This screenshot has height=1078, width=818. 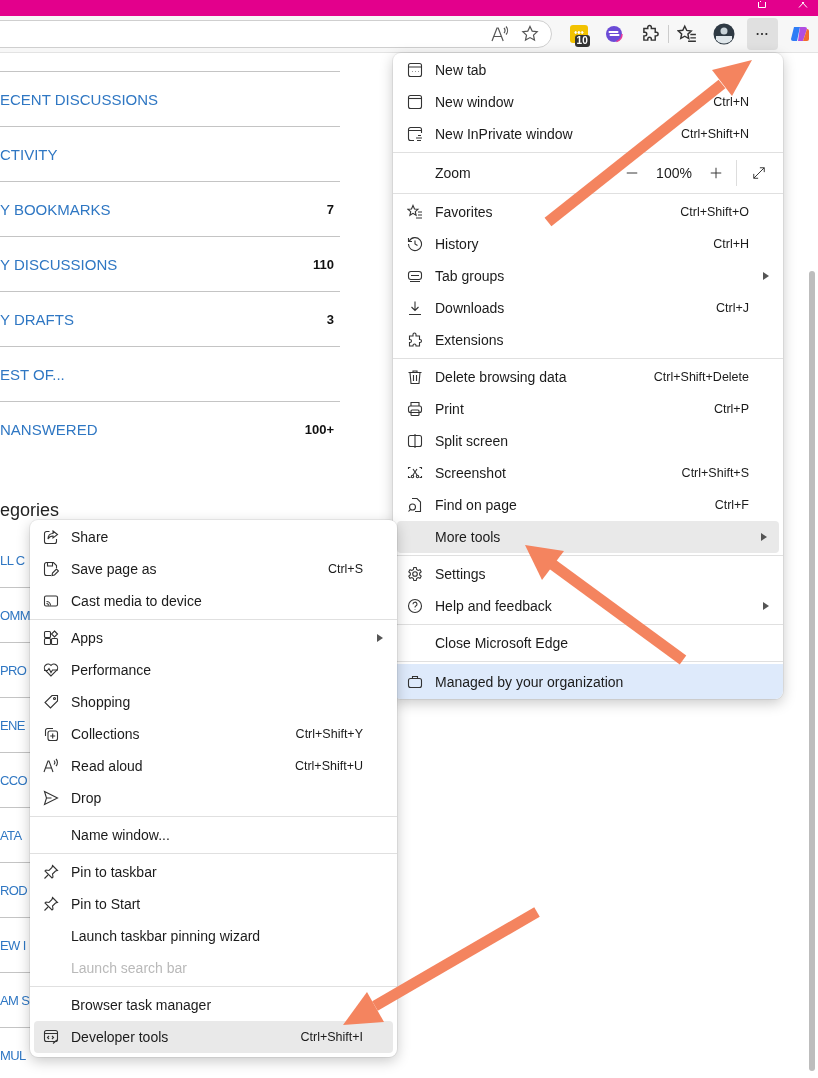 What do you see at coordinates (415, 308) in the screenshot?
I see `download-icon` at bounding box center [415, 308].